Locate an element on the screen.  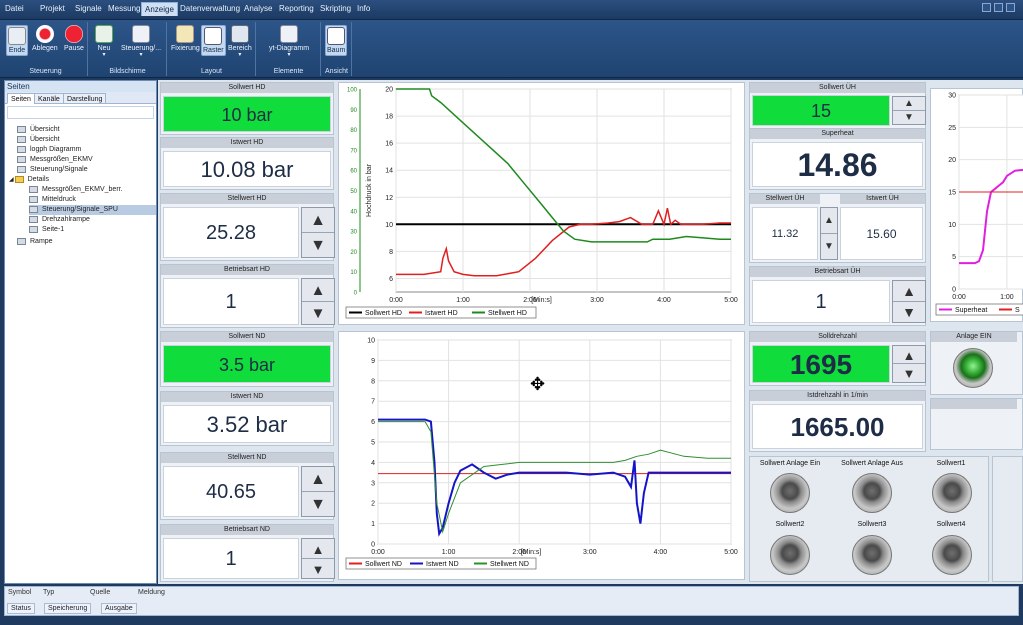
group-label-layout: Layout is located at coordinates (211, 71).